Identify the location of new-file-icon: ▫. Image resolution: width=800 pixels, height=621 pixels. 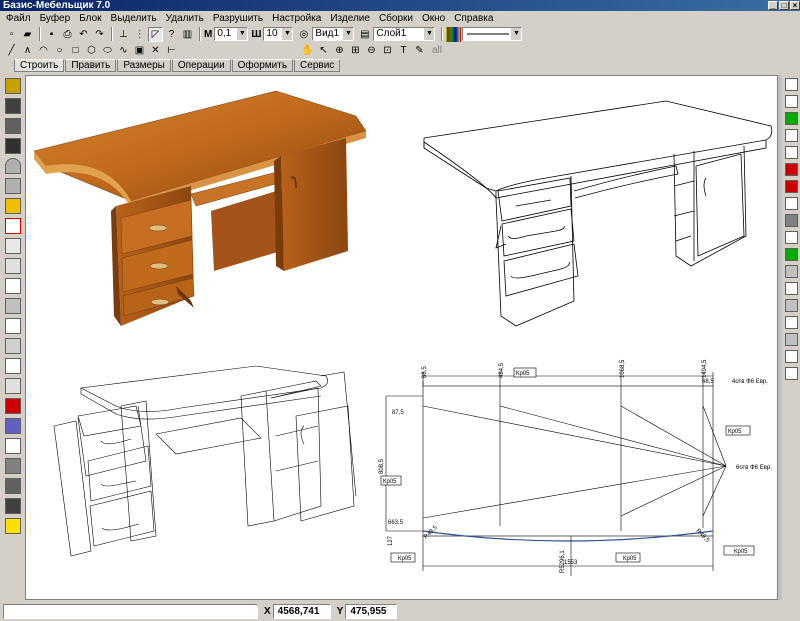
(11, 34).